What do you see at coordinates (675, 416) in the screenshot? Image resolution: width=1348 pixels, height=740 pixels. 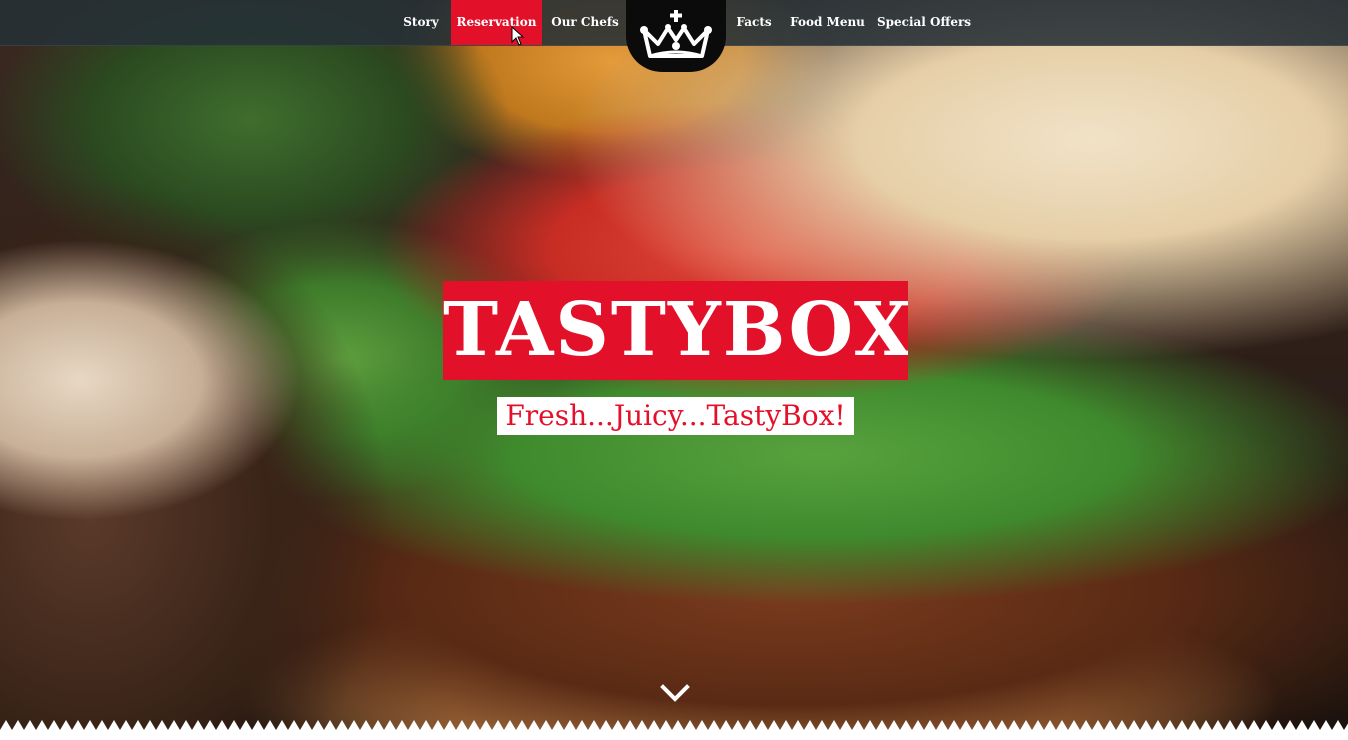 I see `hero-tagline: Fresh...Juicy...TastyBox!` at bounding box center [675, 416].